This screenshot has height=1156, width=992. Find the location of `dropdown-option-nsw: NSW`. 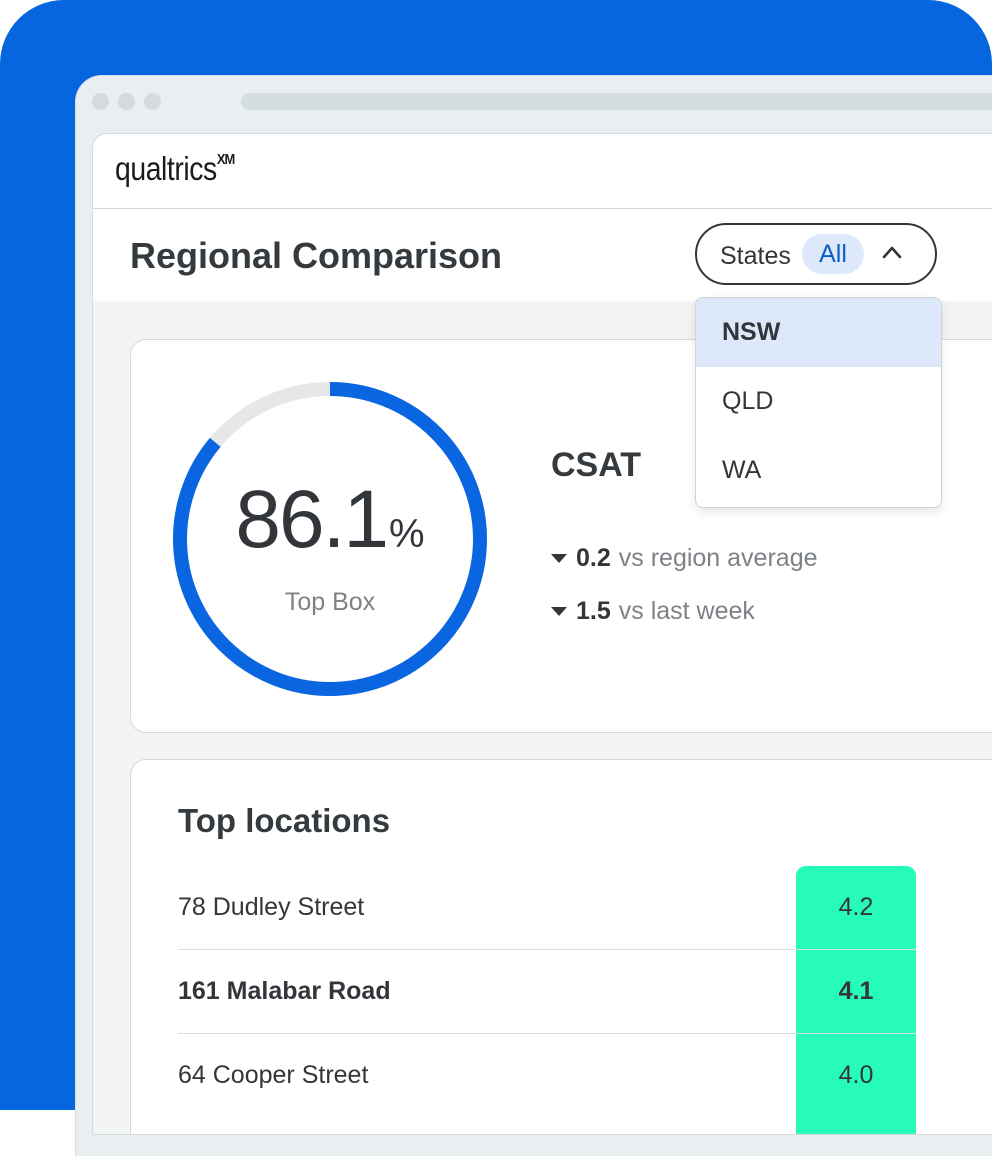

dropdown-option-nsw: NSW is located at coordinates (818, 332).